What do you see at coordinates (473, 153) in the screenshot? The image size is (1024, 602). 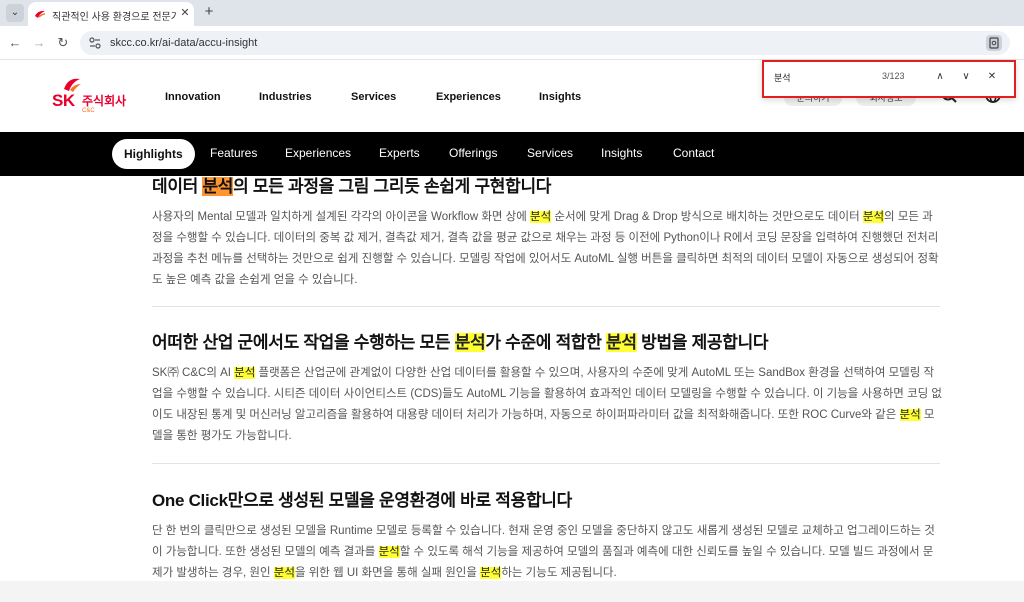 I see `subnav-offerings: Offerings` at bounding box center [473, 153].